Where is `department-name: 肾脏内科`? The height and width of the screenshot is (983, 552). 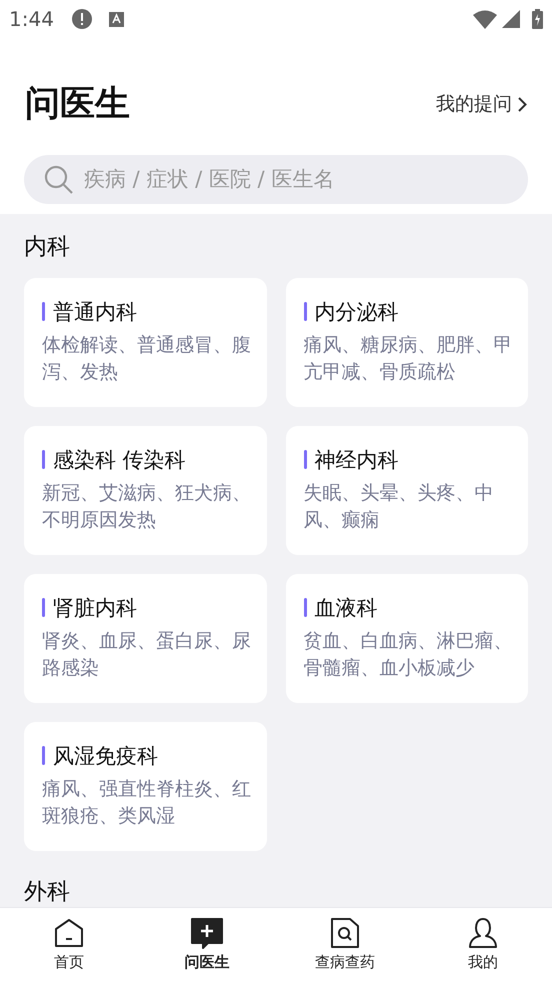 department-name: 肾脏内科 is located at coordinates (95, 608).